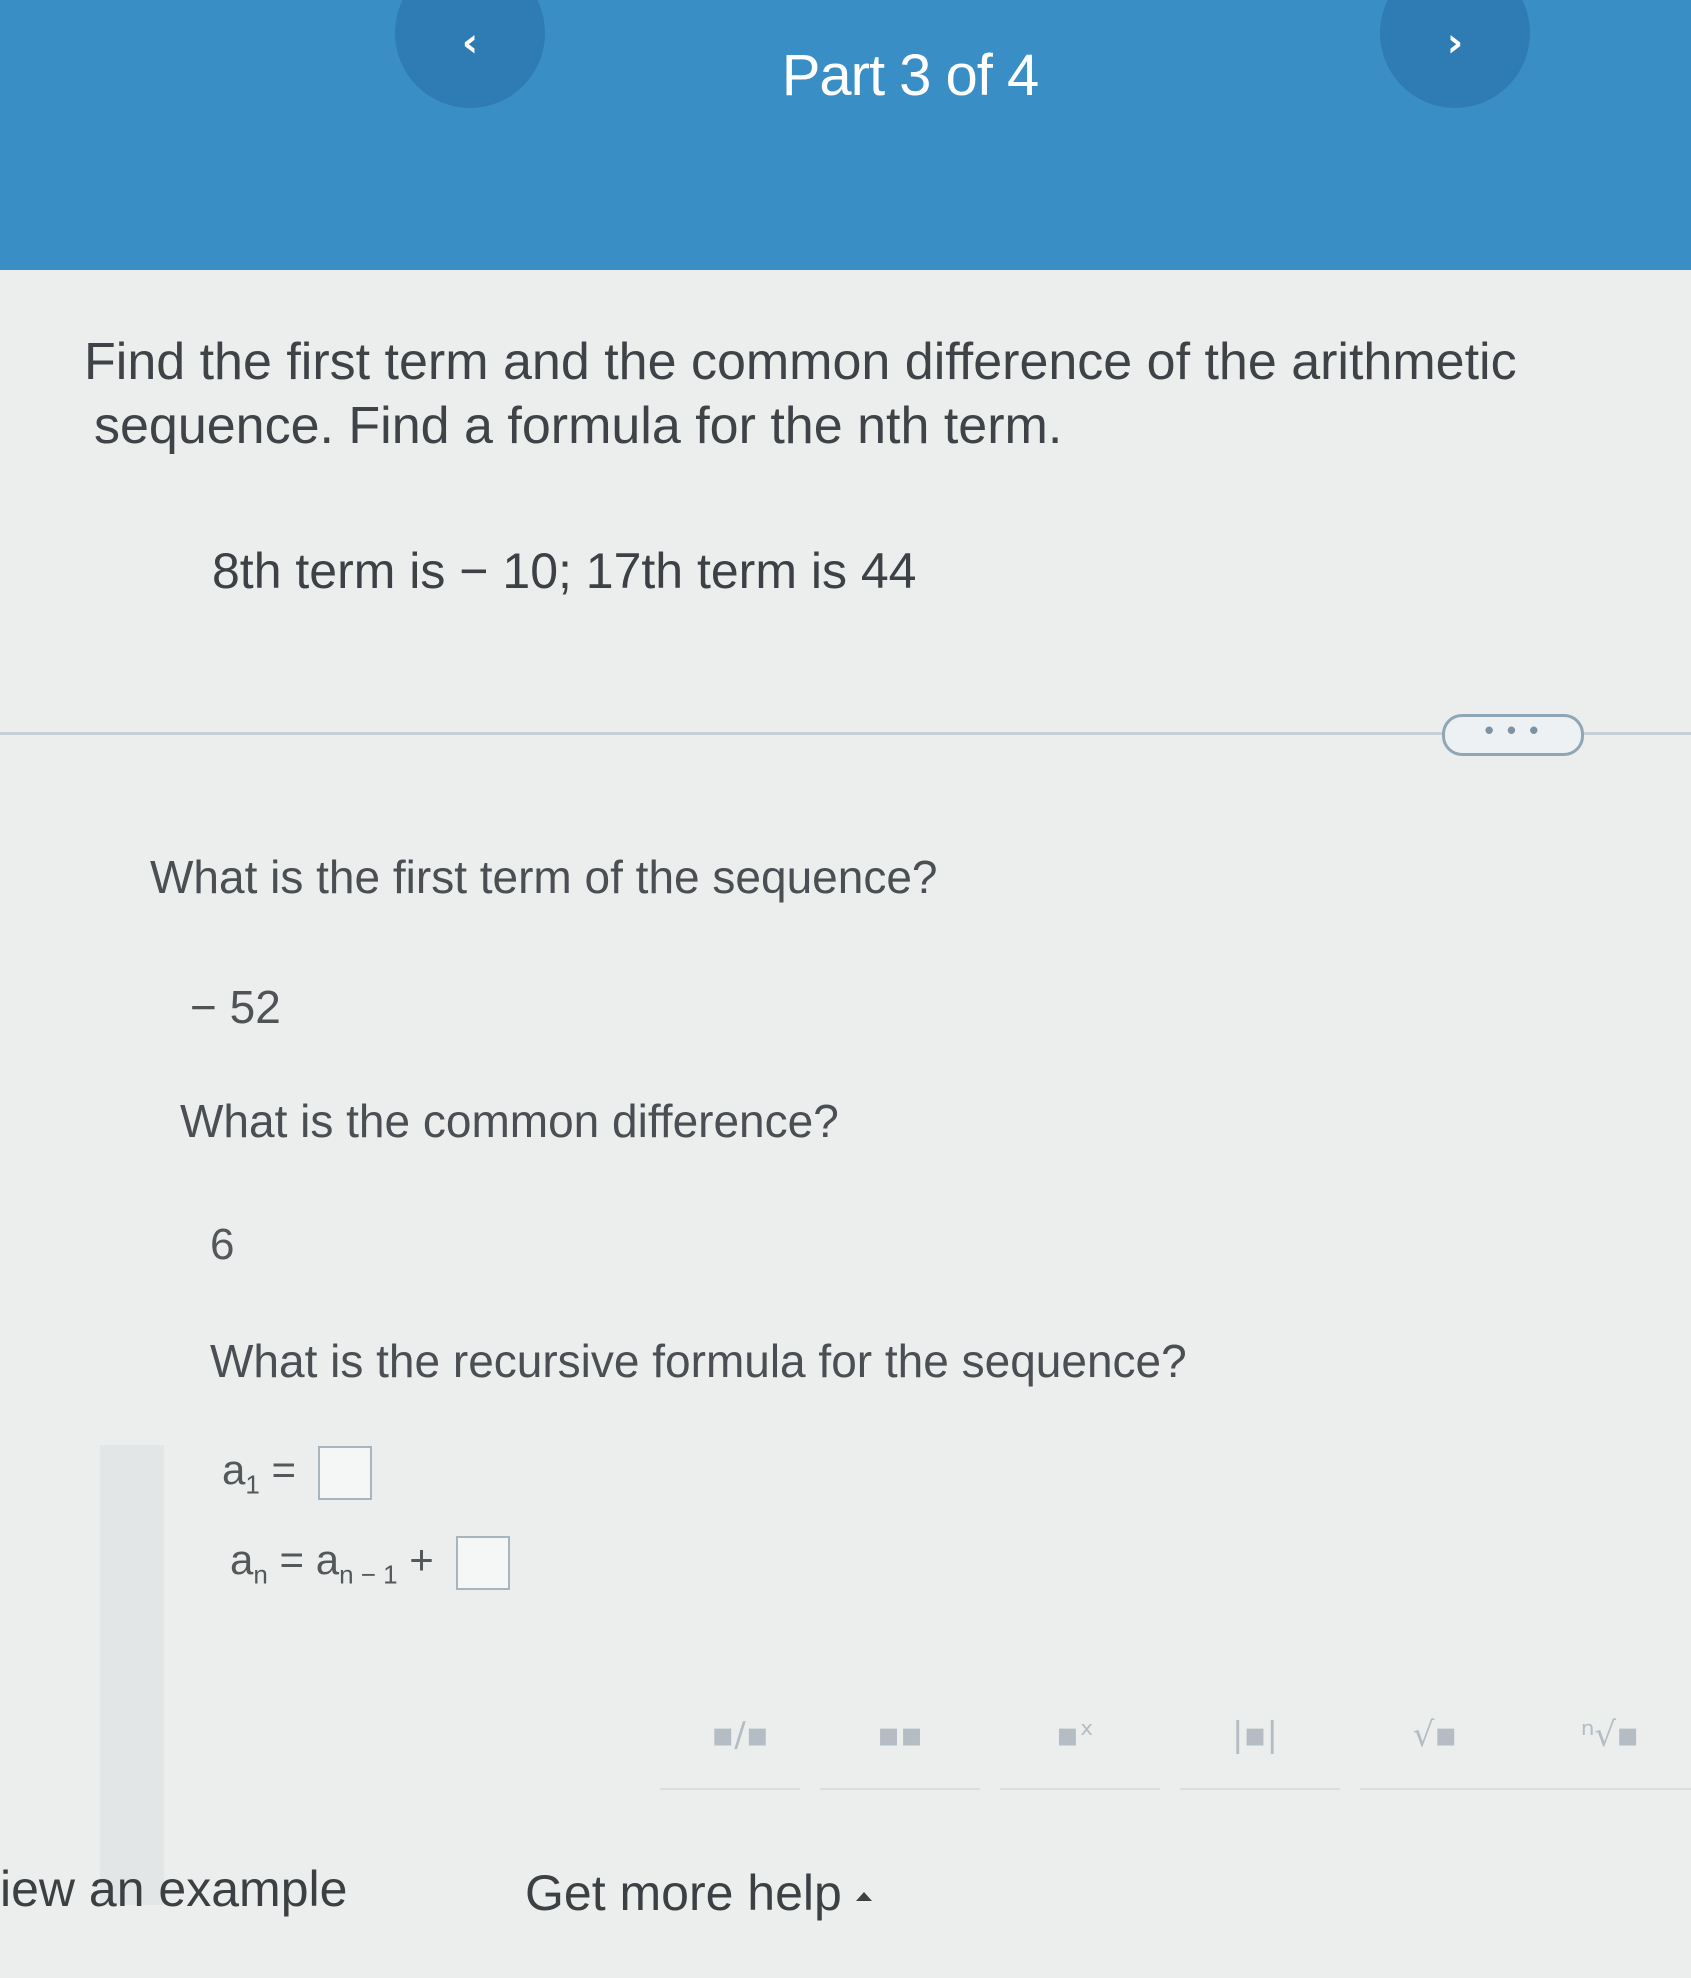 The width and height of the screenshot is (1691, 1978). What do you see at coordinates (1435, 1735) in the screenshot?
I see `square-root-icon: √▪` at bounding box center [1435, 1735].